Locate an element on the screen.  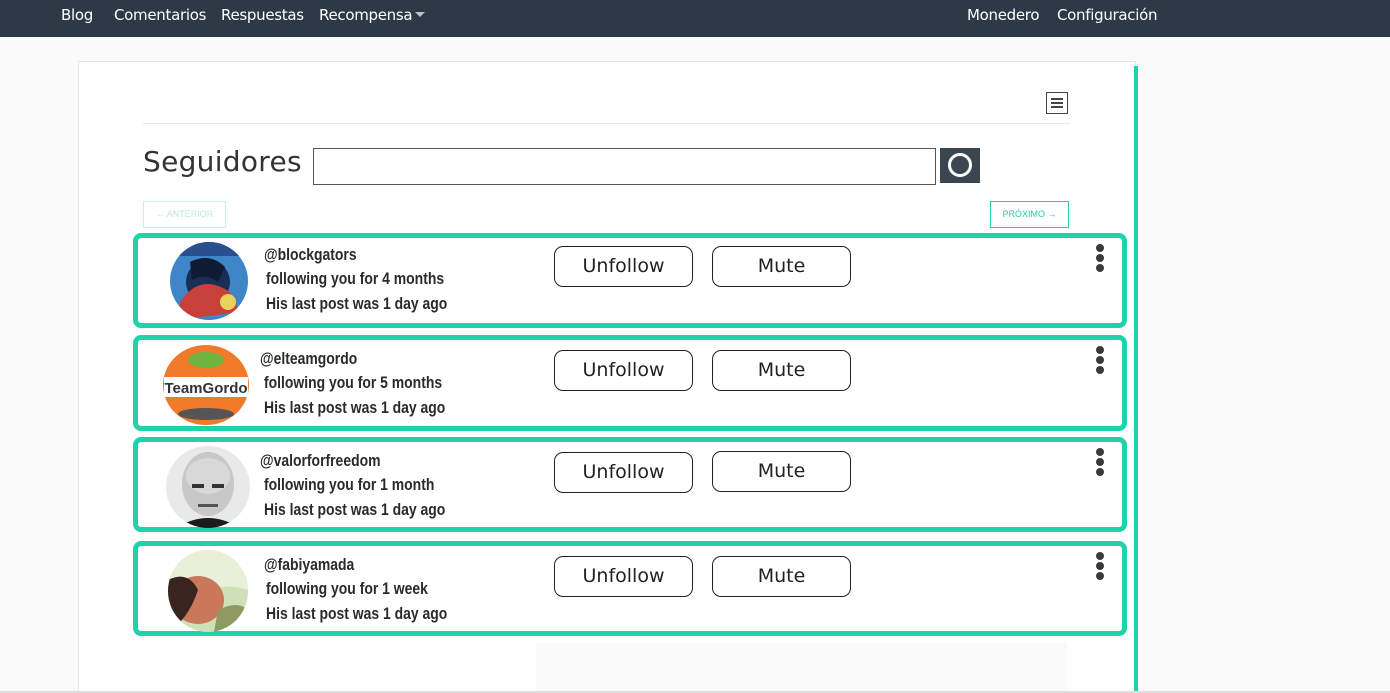
portrait-avatar is located at coordinates (208, 487).